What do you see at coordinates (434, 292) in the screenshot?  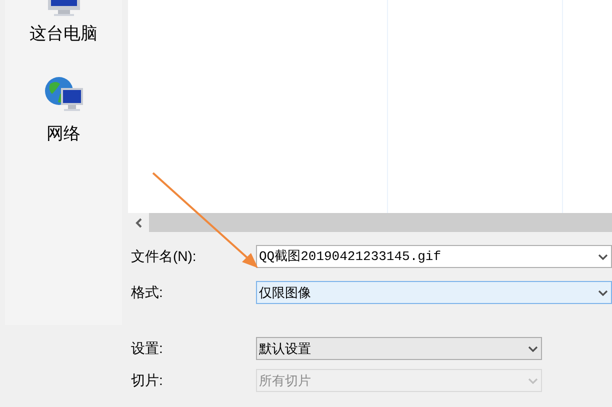 I see `dropdown-field: 仅限图像` at bounding box center [434, 292].